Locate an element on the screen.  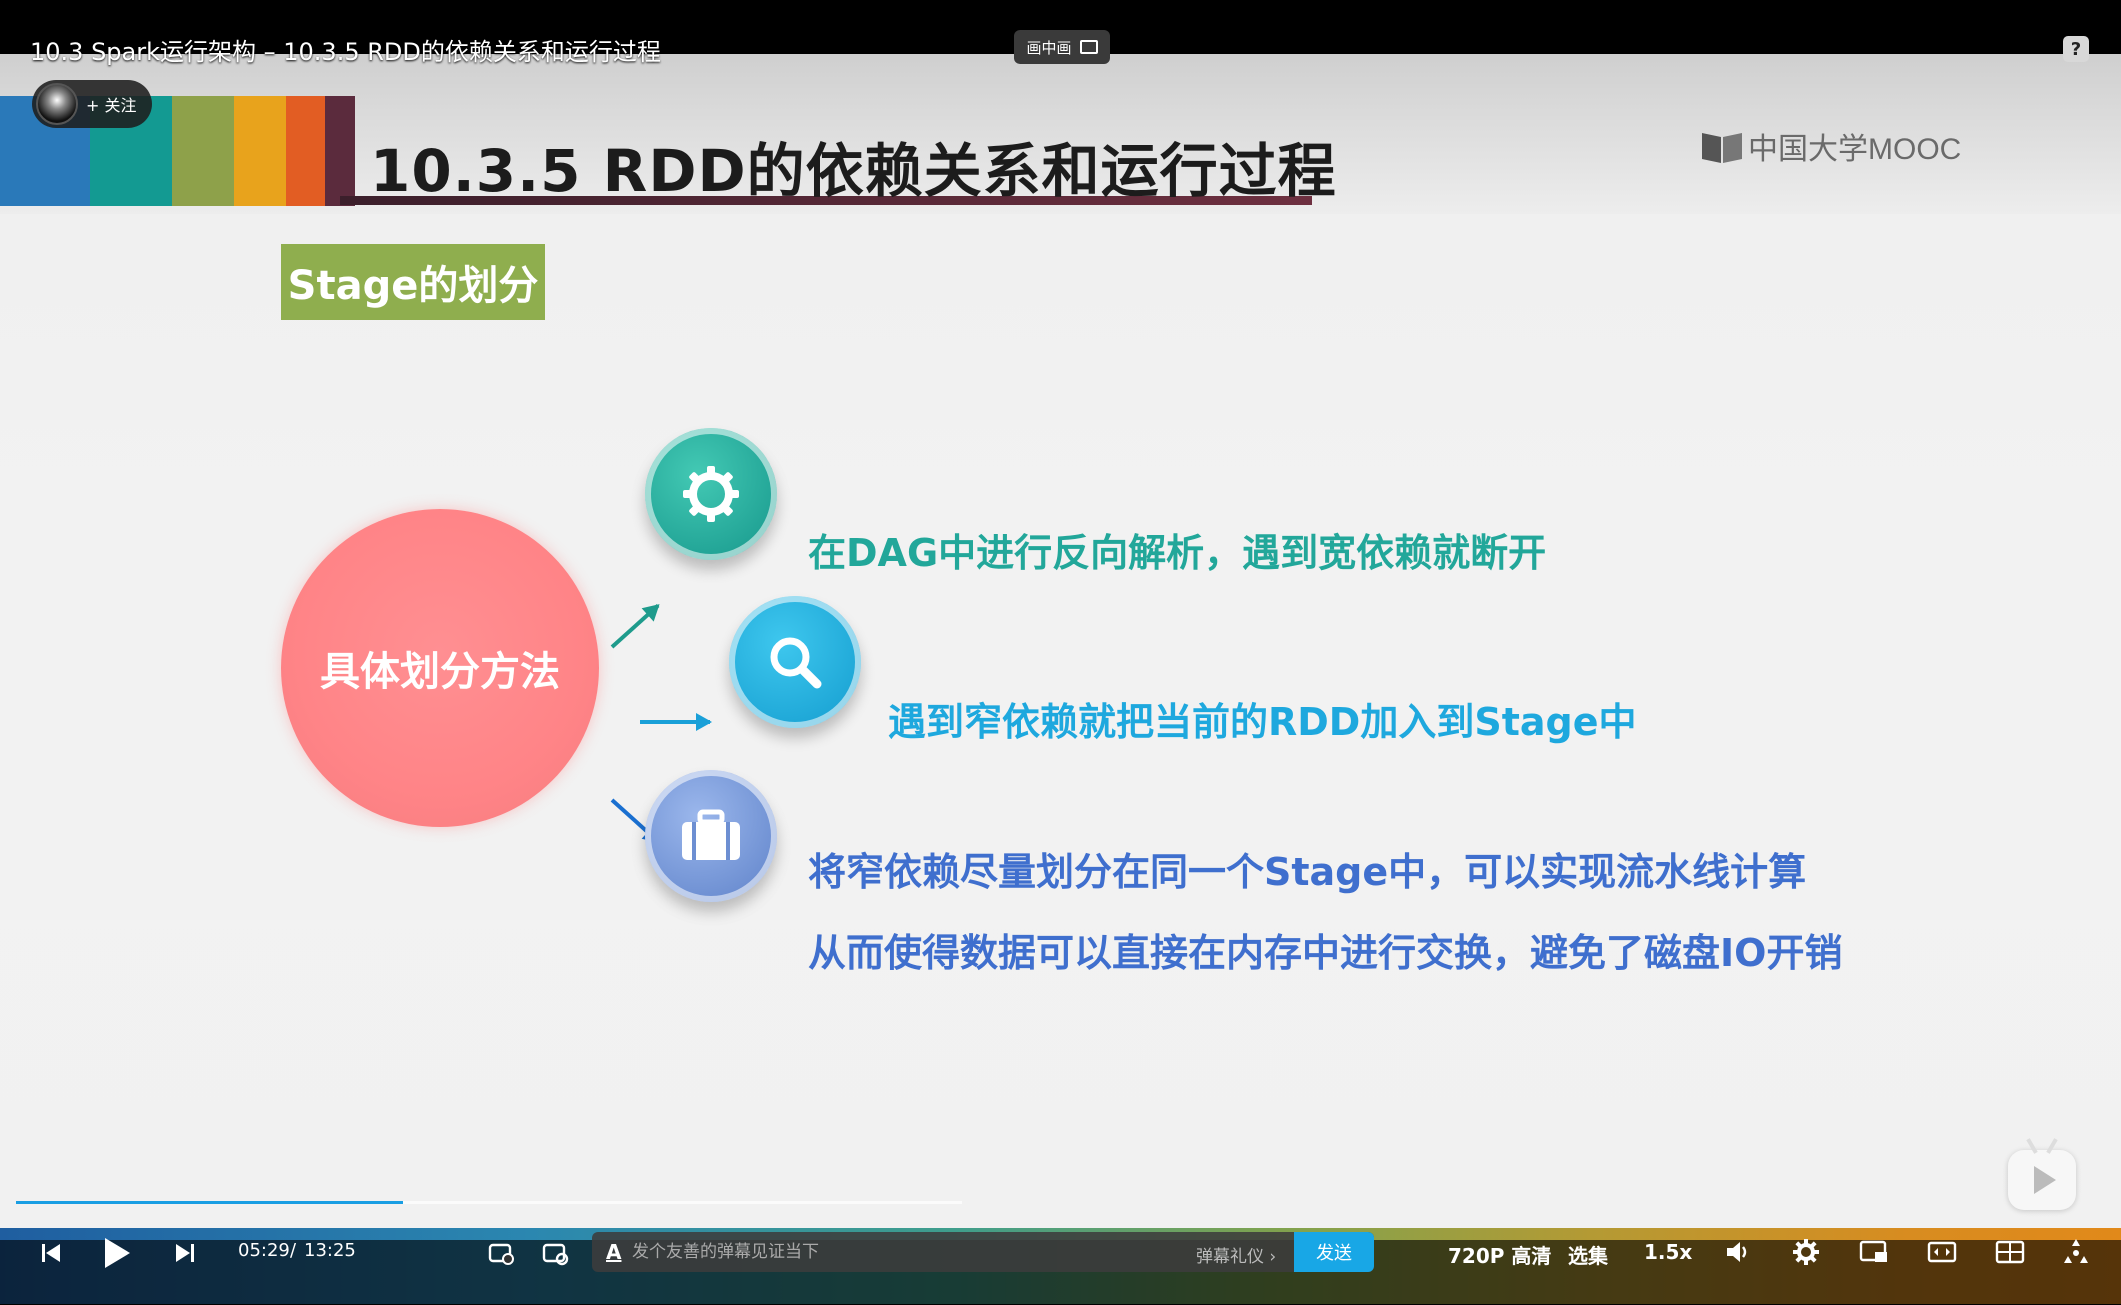
play-button is located at coordinates (117, 1253).